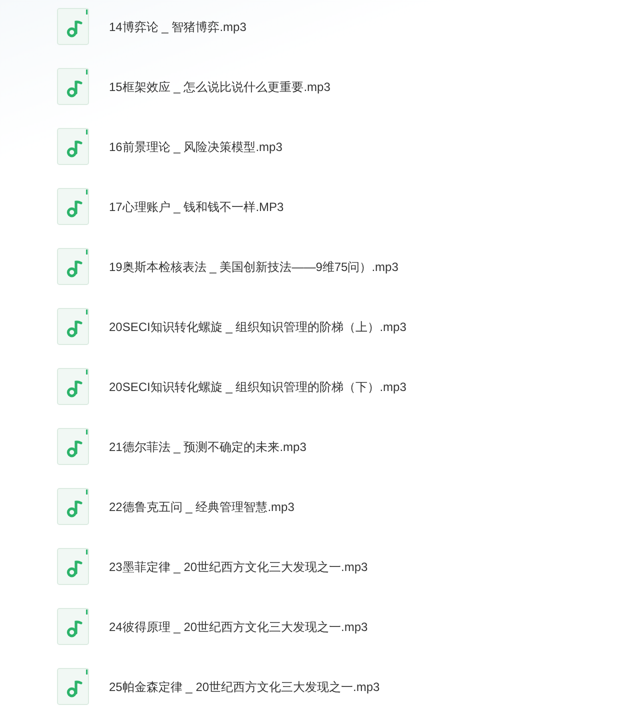  Describe the element at coordinates (196, 206) in the screenshot. I see `file-name: 17心理账户 _ 钱和钱不一样.MP3` at that location.